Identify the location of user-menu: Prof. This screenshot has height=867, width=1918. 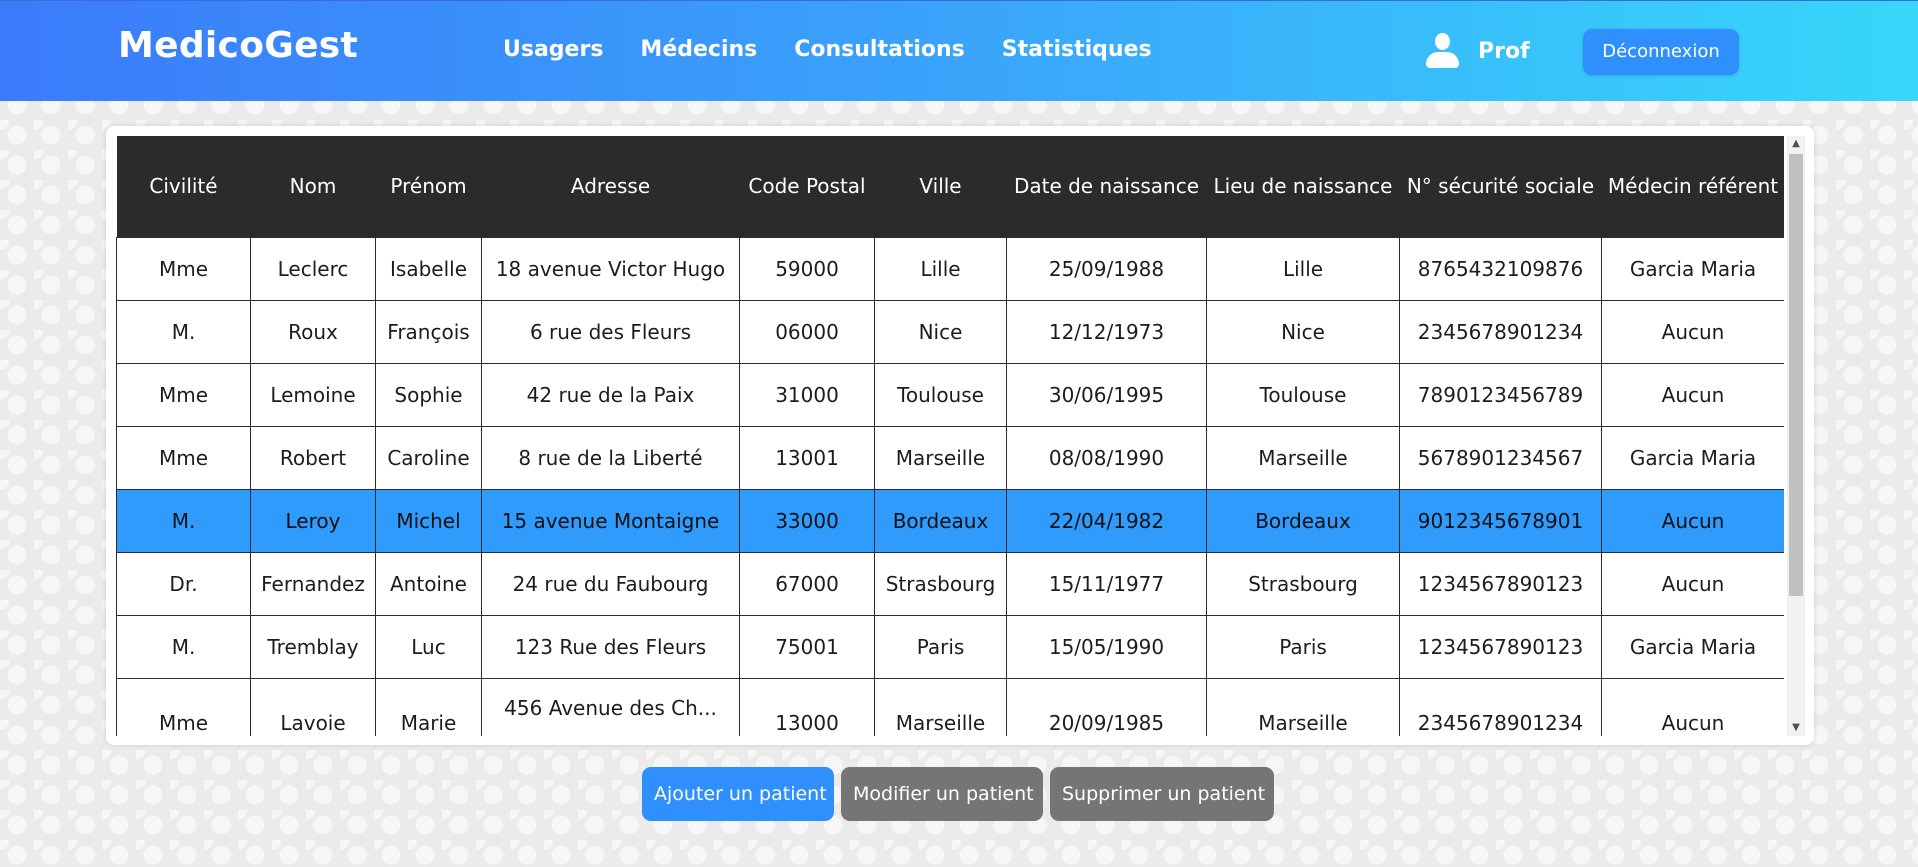
(1477, 51).